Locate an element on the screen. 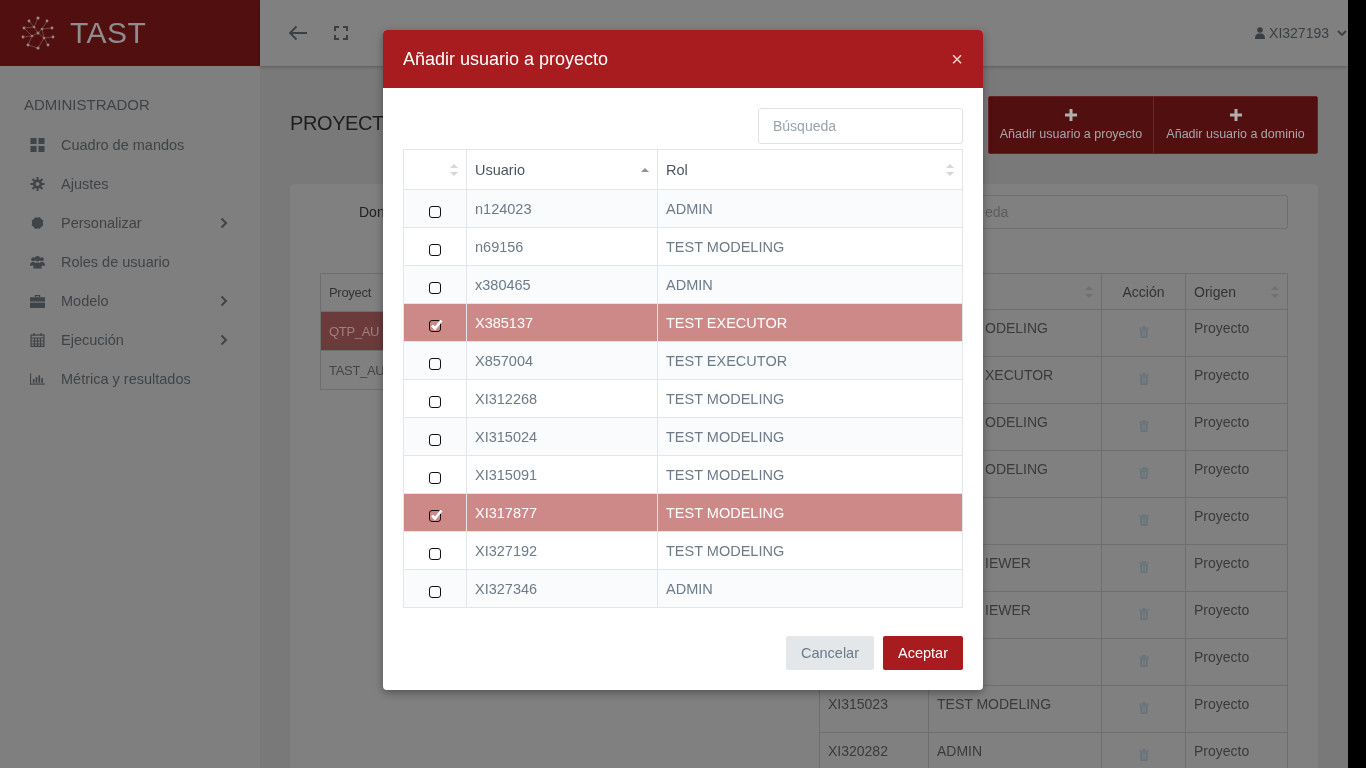 The width and height of the screenshot is (1366, 768). table-cell: XI320282 is located at coordinates (858, 751).